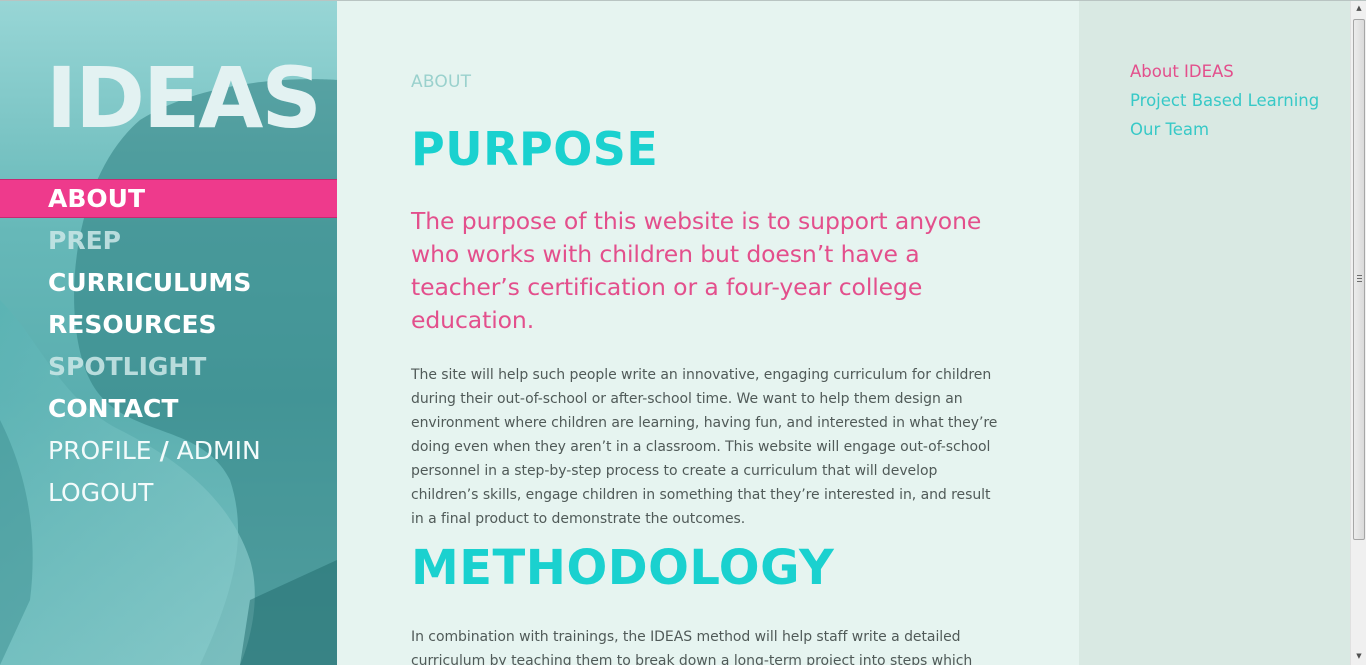 The image size is (1366, 665). What do you see at coordinates (535, 149) in the screenshot?
I see `purpose-heading: PURPOSE` at bounding box center [535, 149].